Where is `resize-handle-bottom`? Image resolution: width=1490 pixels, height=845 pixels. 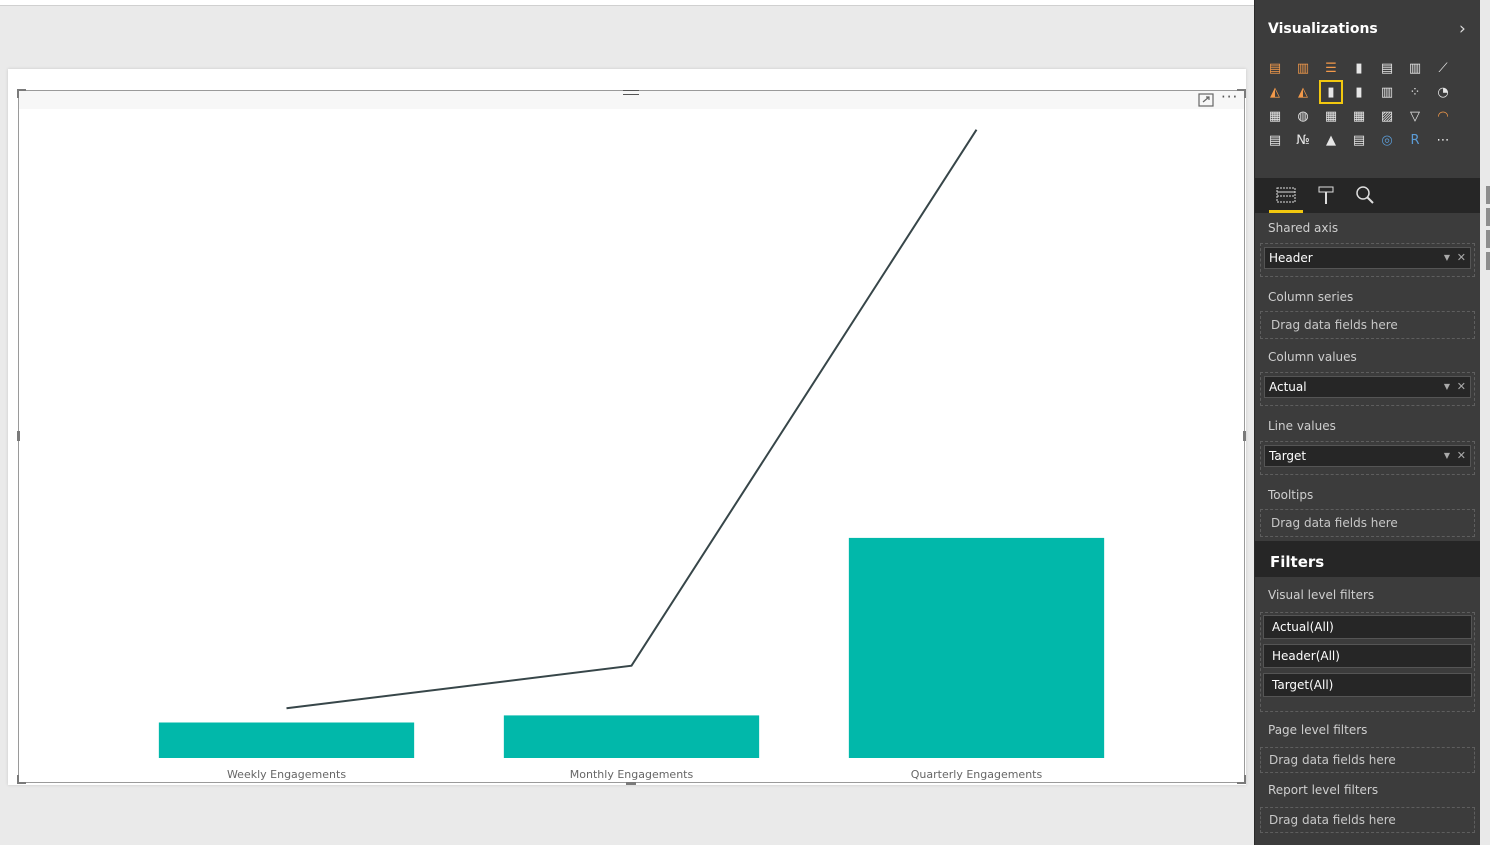
resize-handle-bottom is located at coordinates (631, 783).